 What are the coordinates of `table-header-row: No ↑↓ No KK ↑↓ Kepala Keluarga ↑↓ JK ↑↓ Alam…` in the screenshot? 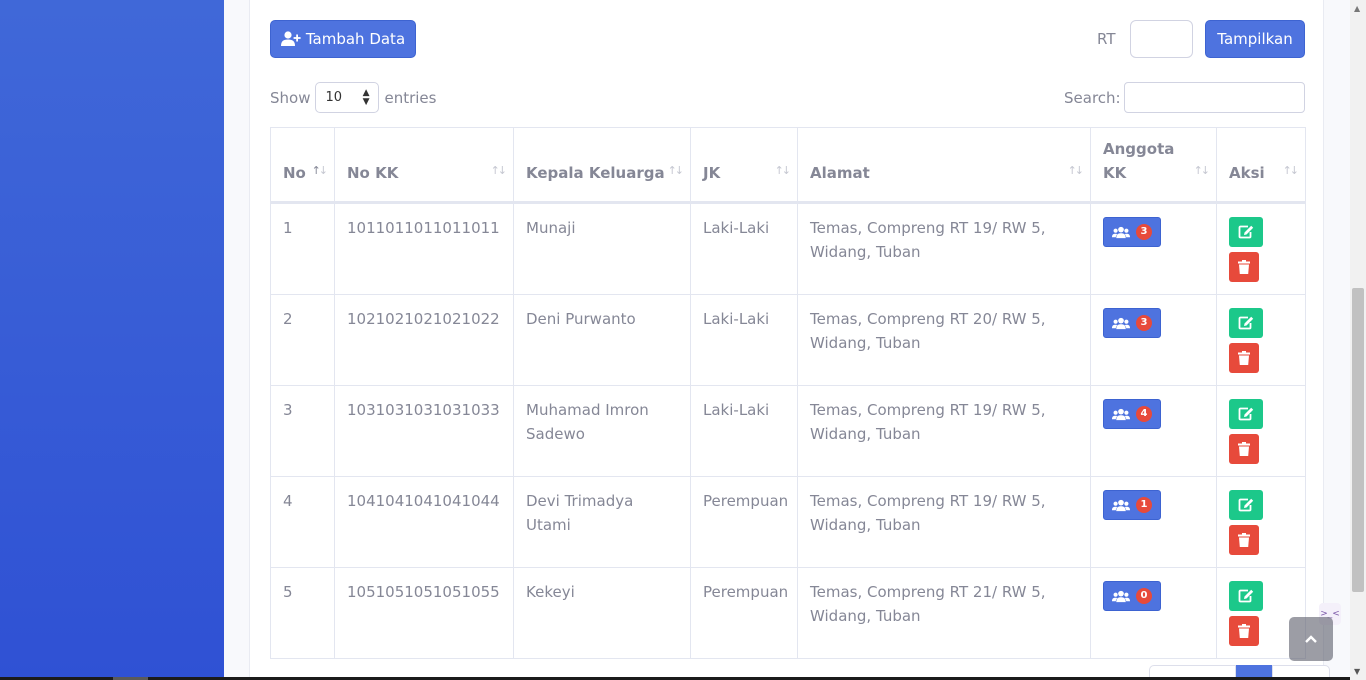 It's located at (788, 165).